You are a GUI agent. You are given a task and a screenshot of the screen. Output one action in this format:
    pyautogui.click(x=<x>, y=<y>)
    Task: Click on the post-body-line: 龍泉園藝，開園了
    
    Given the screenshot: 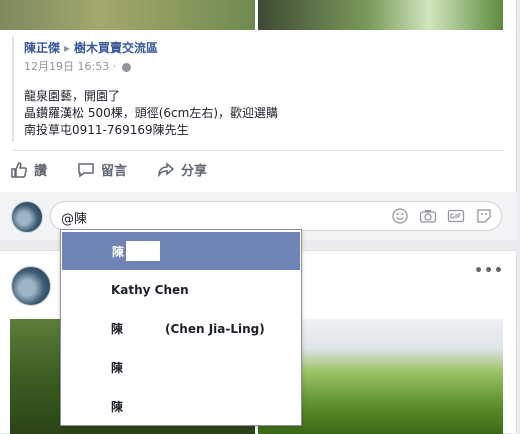 What is the action you would take?
    pyautogui.click(x=72, y=96)
    